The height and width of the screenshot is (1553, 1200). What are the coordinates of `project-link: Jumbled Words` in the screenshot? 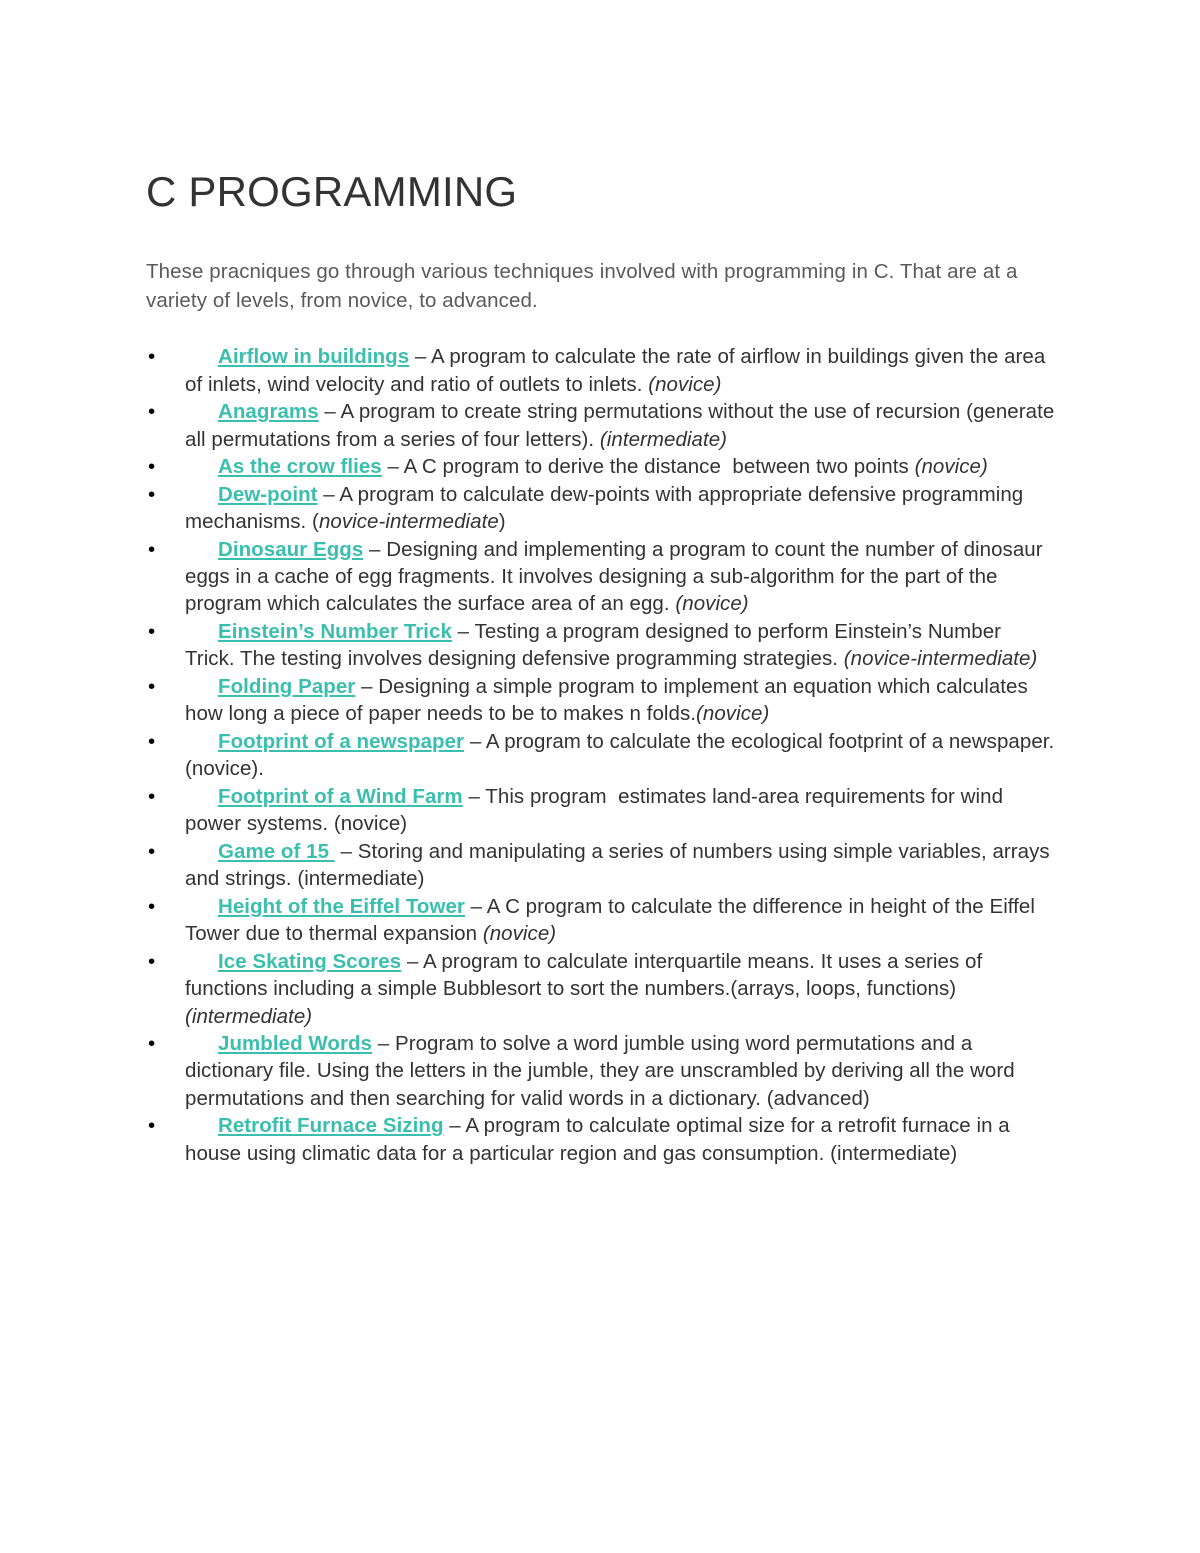 It's located at (295, 1043).